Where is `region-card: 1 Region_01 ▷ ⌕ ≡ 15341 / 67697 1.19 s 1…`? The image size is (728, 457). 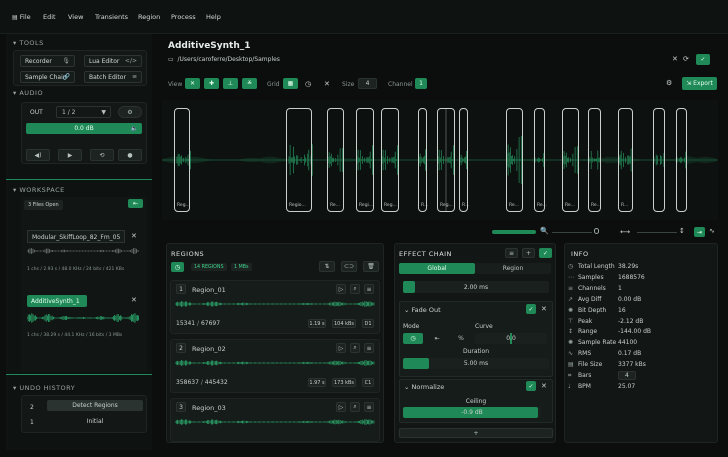 region-card: 1 Region_01 ▷ ⌕ ≡ 15341 / 67697 1.19 s 1… is located at coordinates (275, 307).